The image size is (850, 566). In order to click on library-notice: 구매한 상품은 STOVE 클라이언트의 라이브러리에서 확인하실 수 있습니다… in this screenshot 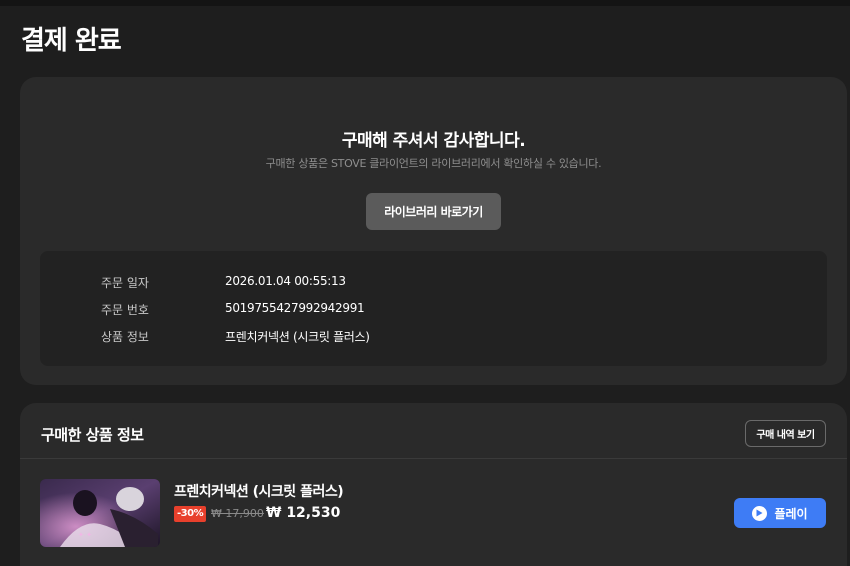, I will do `click(433, 163)`.